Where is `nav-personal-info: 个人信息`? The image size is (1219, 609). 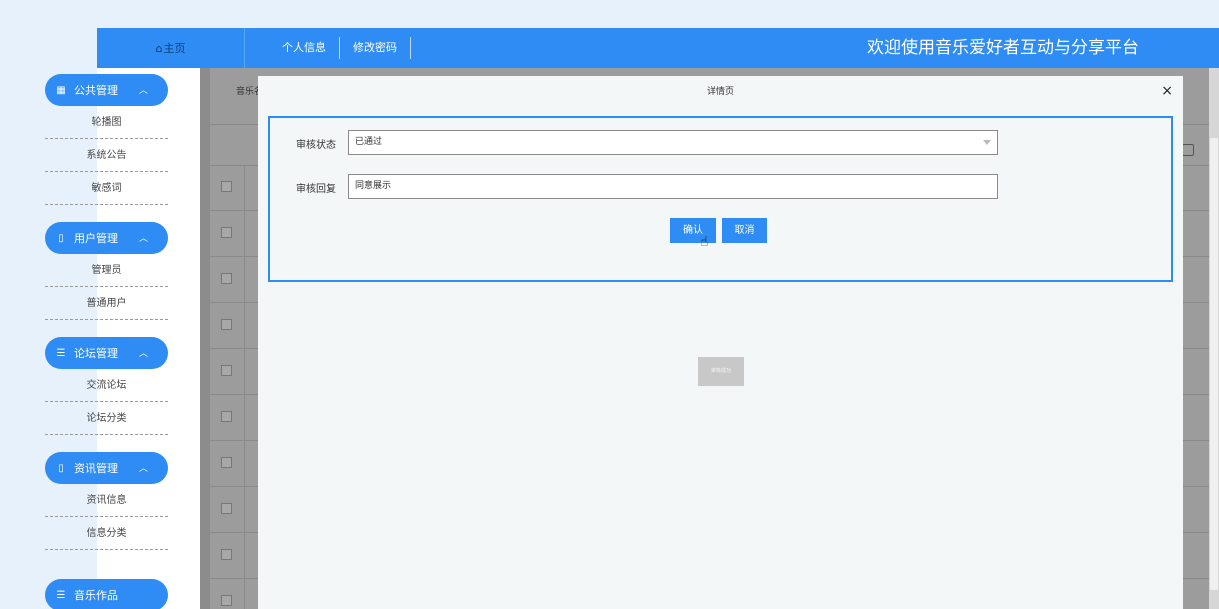 nav-personal-info: 个人信息 is located at coordinates (304, 48).